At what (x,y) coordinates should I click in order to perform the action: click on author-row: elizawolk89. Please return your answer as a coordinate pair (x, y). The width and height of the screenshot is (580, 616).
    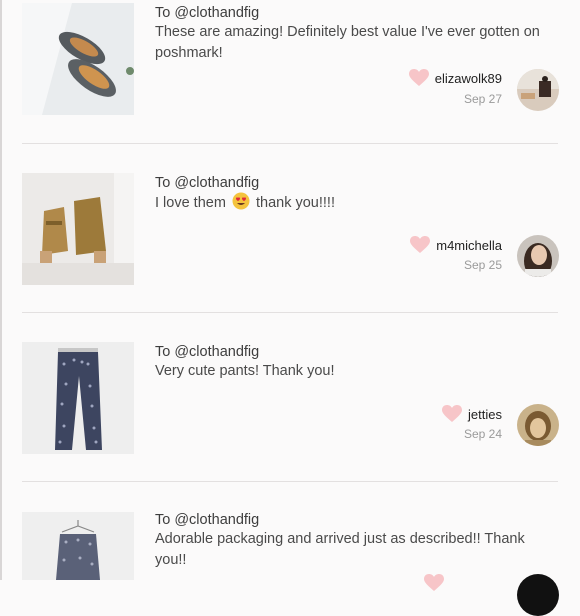
    Looking at the image, I should click on (455, 78).